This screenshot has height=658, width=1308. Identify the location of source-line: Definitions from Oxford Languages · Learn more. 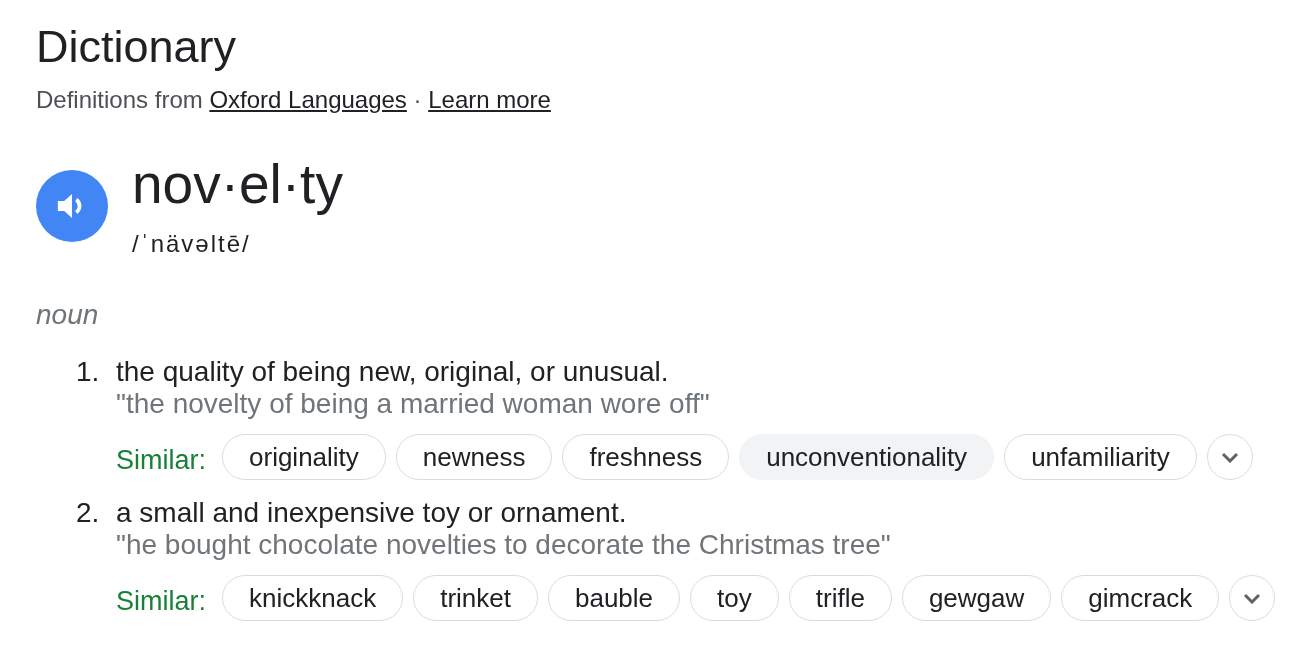
(293, 100).